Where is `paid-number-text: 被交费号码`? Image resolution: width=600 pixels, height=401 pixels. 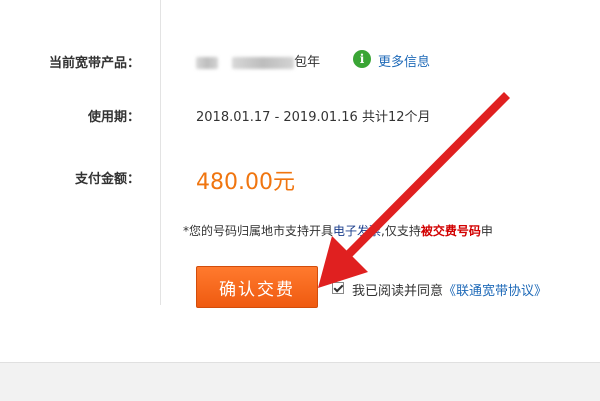 paid-number-text: 被交费号码 is located at coordinates (450, 231).